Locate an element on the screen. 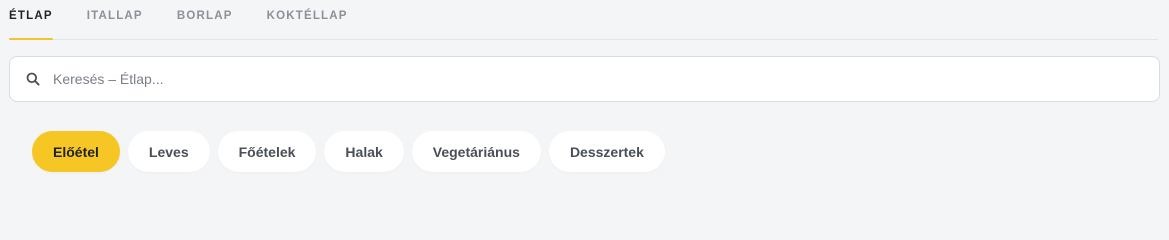 This screenshot has height=240, width=1169. category-chip-halak: Halak is located at coordinates (364, 151).